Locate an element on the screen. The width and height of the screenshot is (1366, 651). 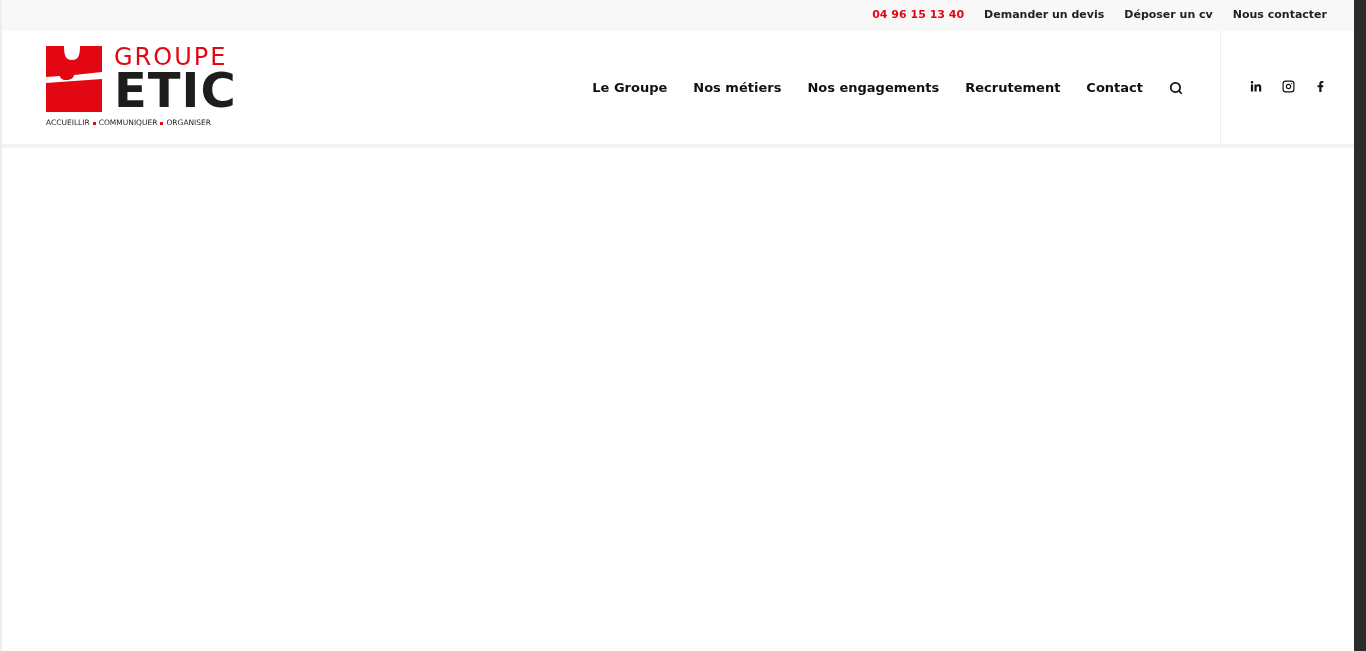
nav-link: Contact is located at coordinates (1114, 87).